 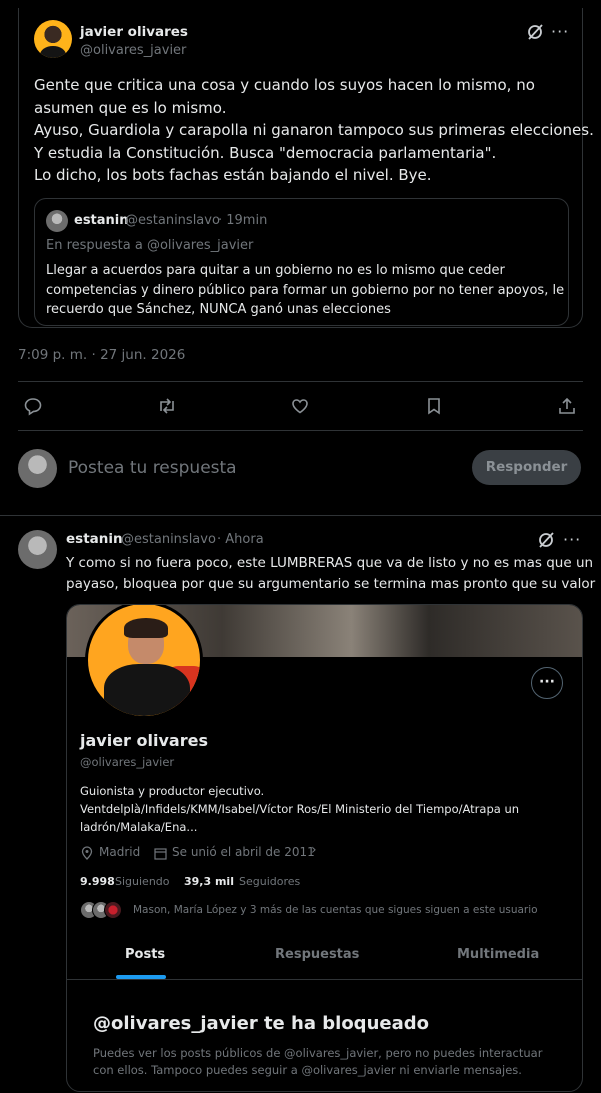 What do you see at coordinates (526, 467) in the screenshot?
I see `reply-button: Responder` at bounding box center [526, 467].